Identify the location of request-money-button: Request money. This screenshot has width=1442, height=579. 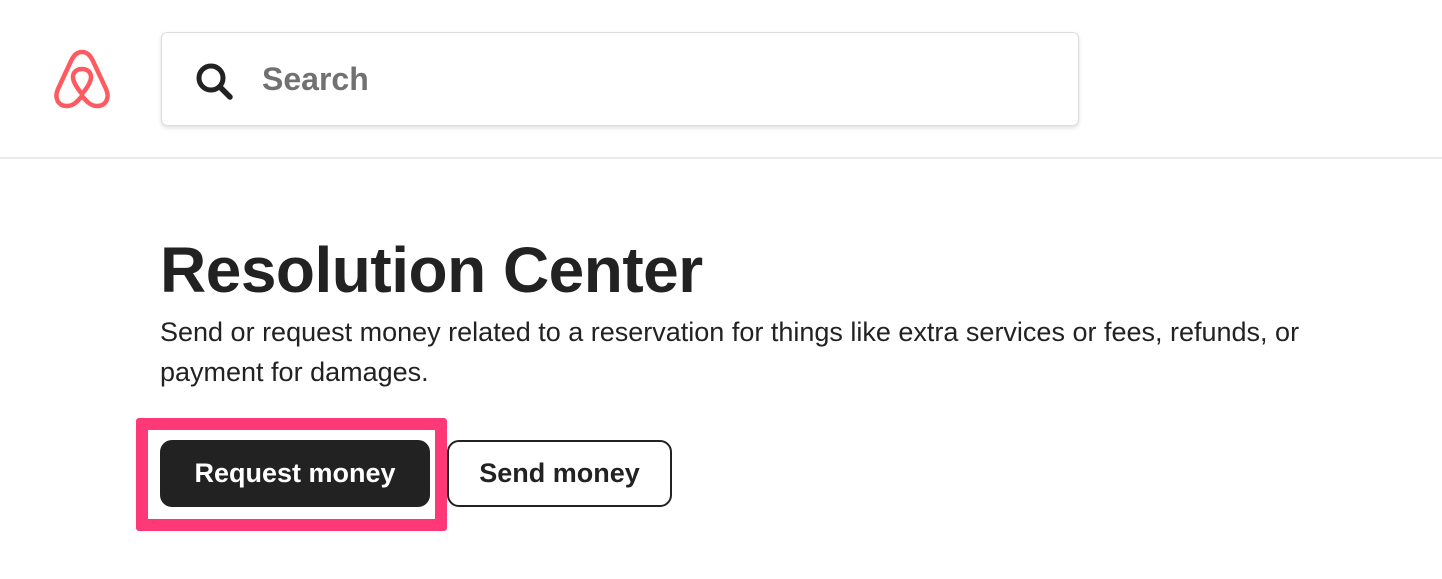
(295, 473).